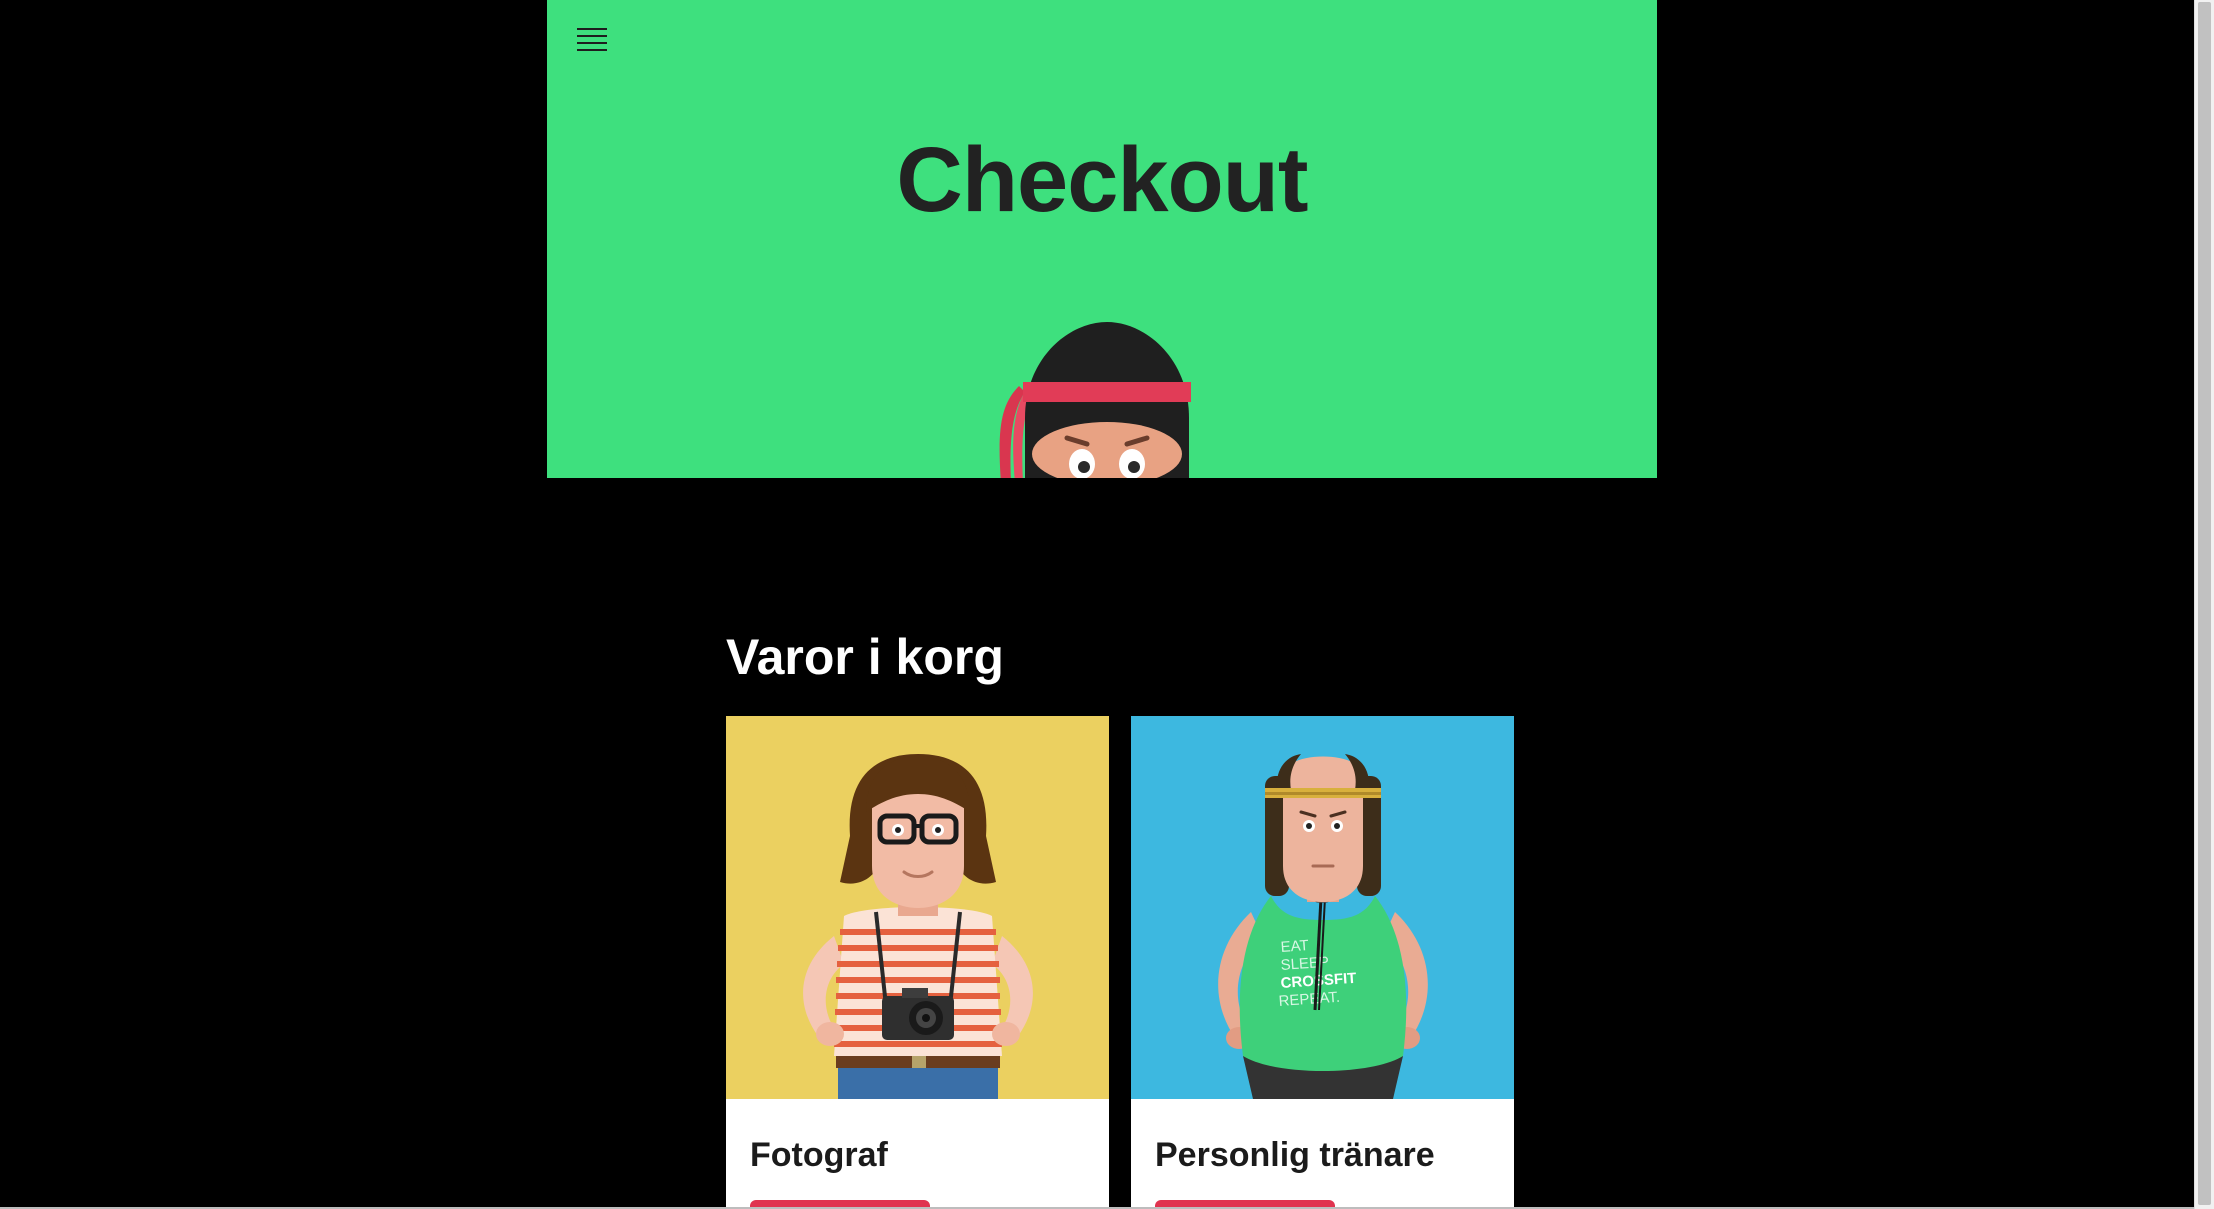  I want to click on photographer-illustration, so click(917, 907).